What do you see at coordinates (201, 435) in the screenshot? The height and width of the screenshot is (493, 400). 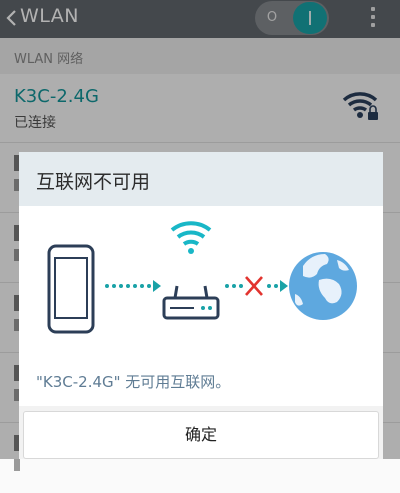 I see `confirm-button: 确定` at bounding box center [201, 435].